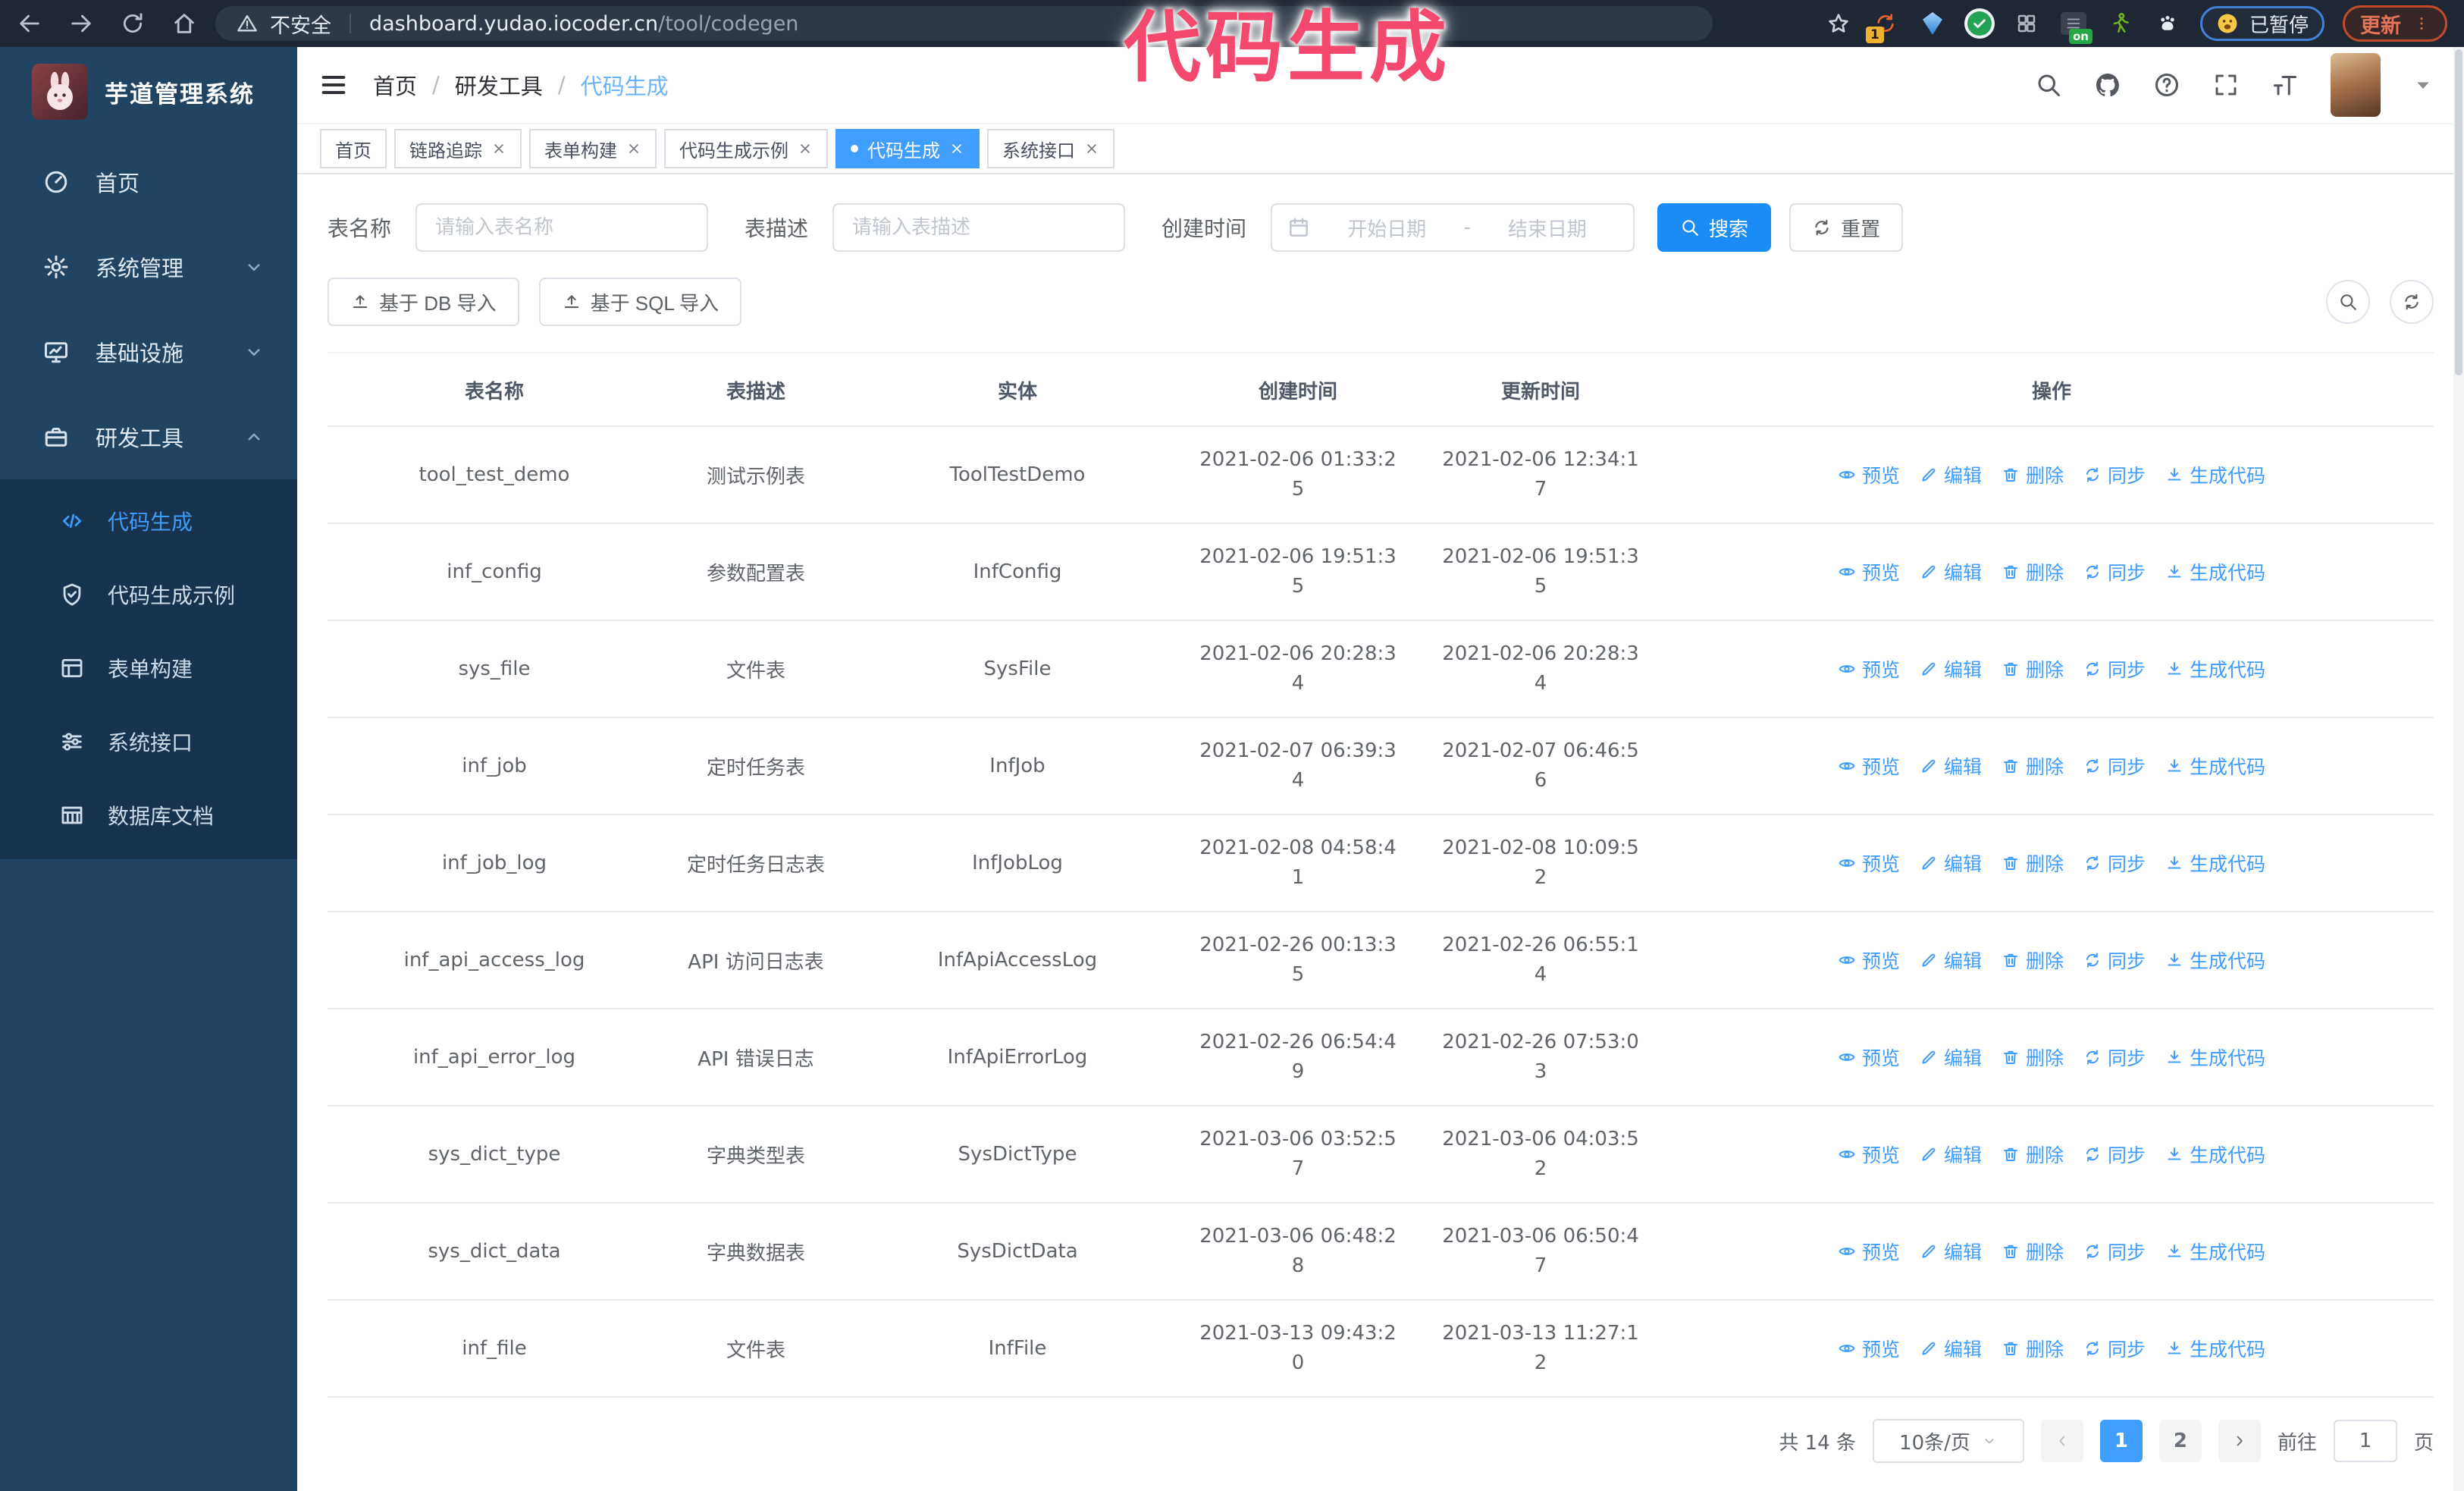 The image size is (2464, 1491). I want to click on browser-menu-dots-icon, so click(2421, 23).